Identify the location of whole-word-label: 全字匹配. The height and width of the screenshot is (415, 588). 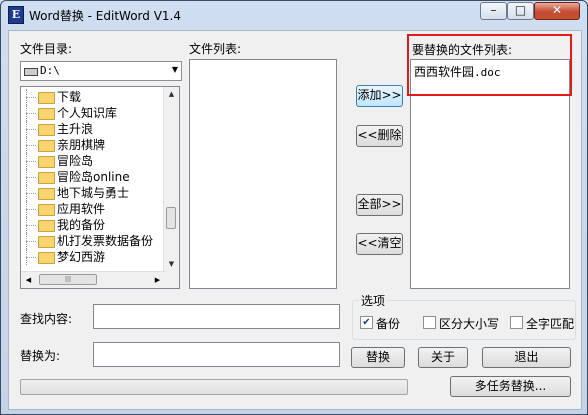
(550, 324).